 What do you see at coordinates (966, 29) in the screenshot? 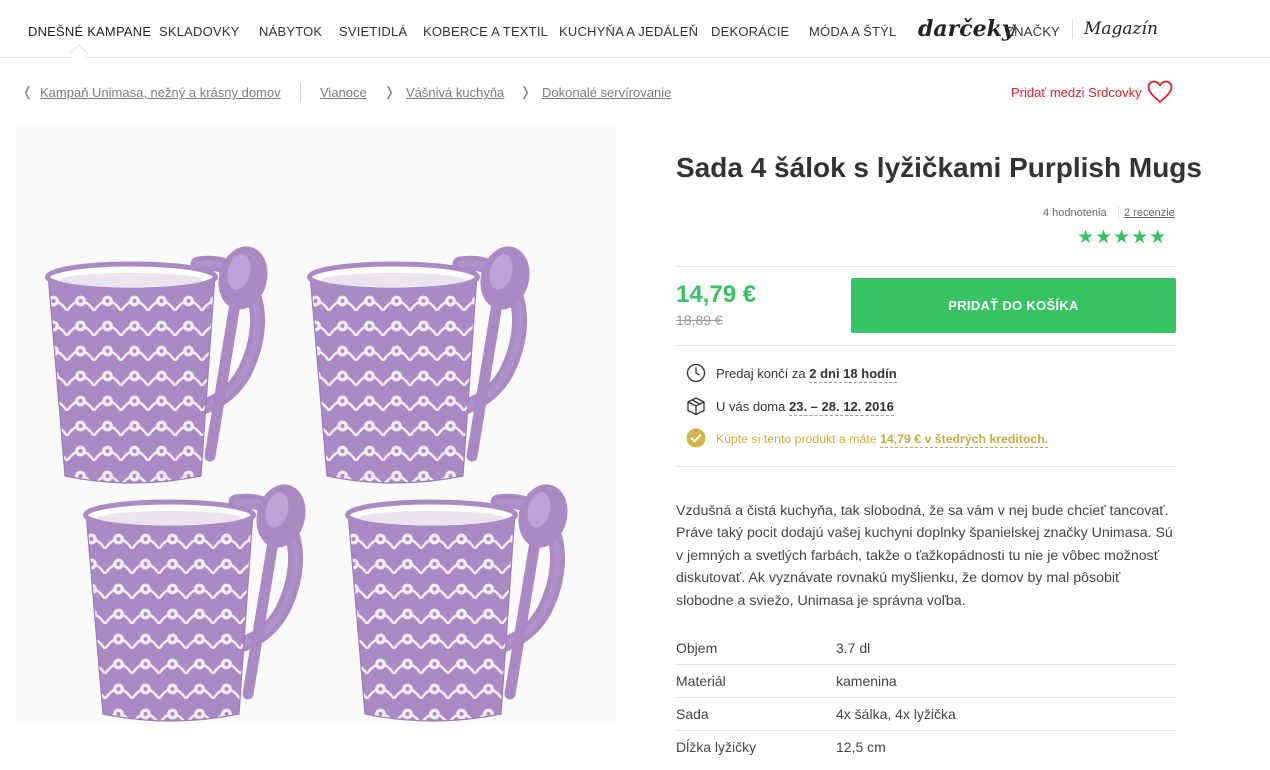
I see `nav-item-gifts: darčeky` at bounding box center [966, 29].